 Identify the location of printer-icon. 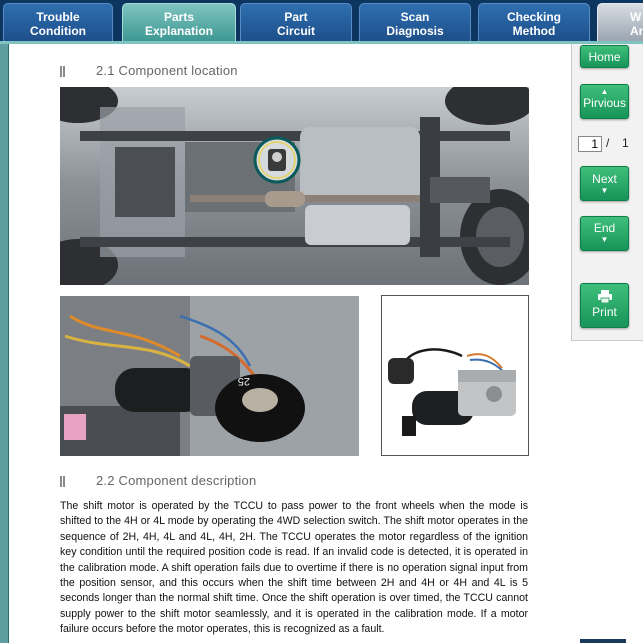
(604, 296).